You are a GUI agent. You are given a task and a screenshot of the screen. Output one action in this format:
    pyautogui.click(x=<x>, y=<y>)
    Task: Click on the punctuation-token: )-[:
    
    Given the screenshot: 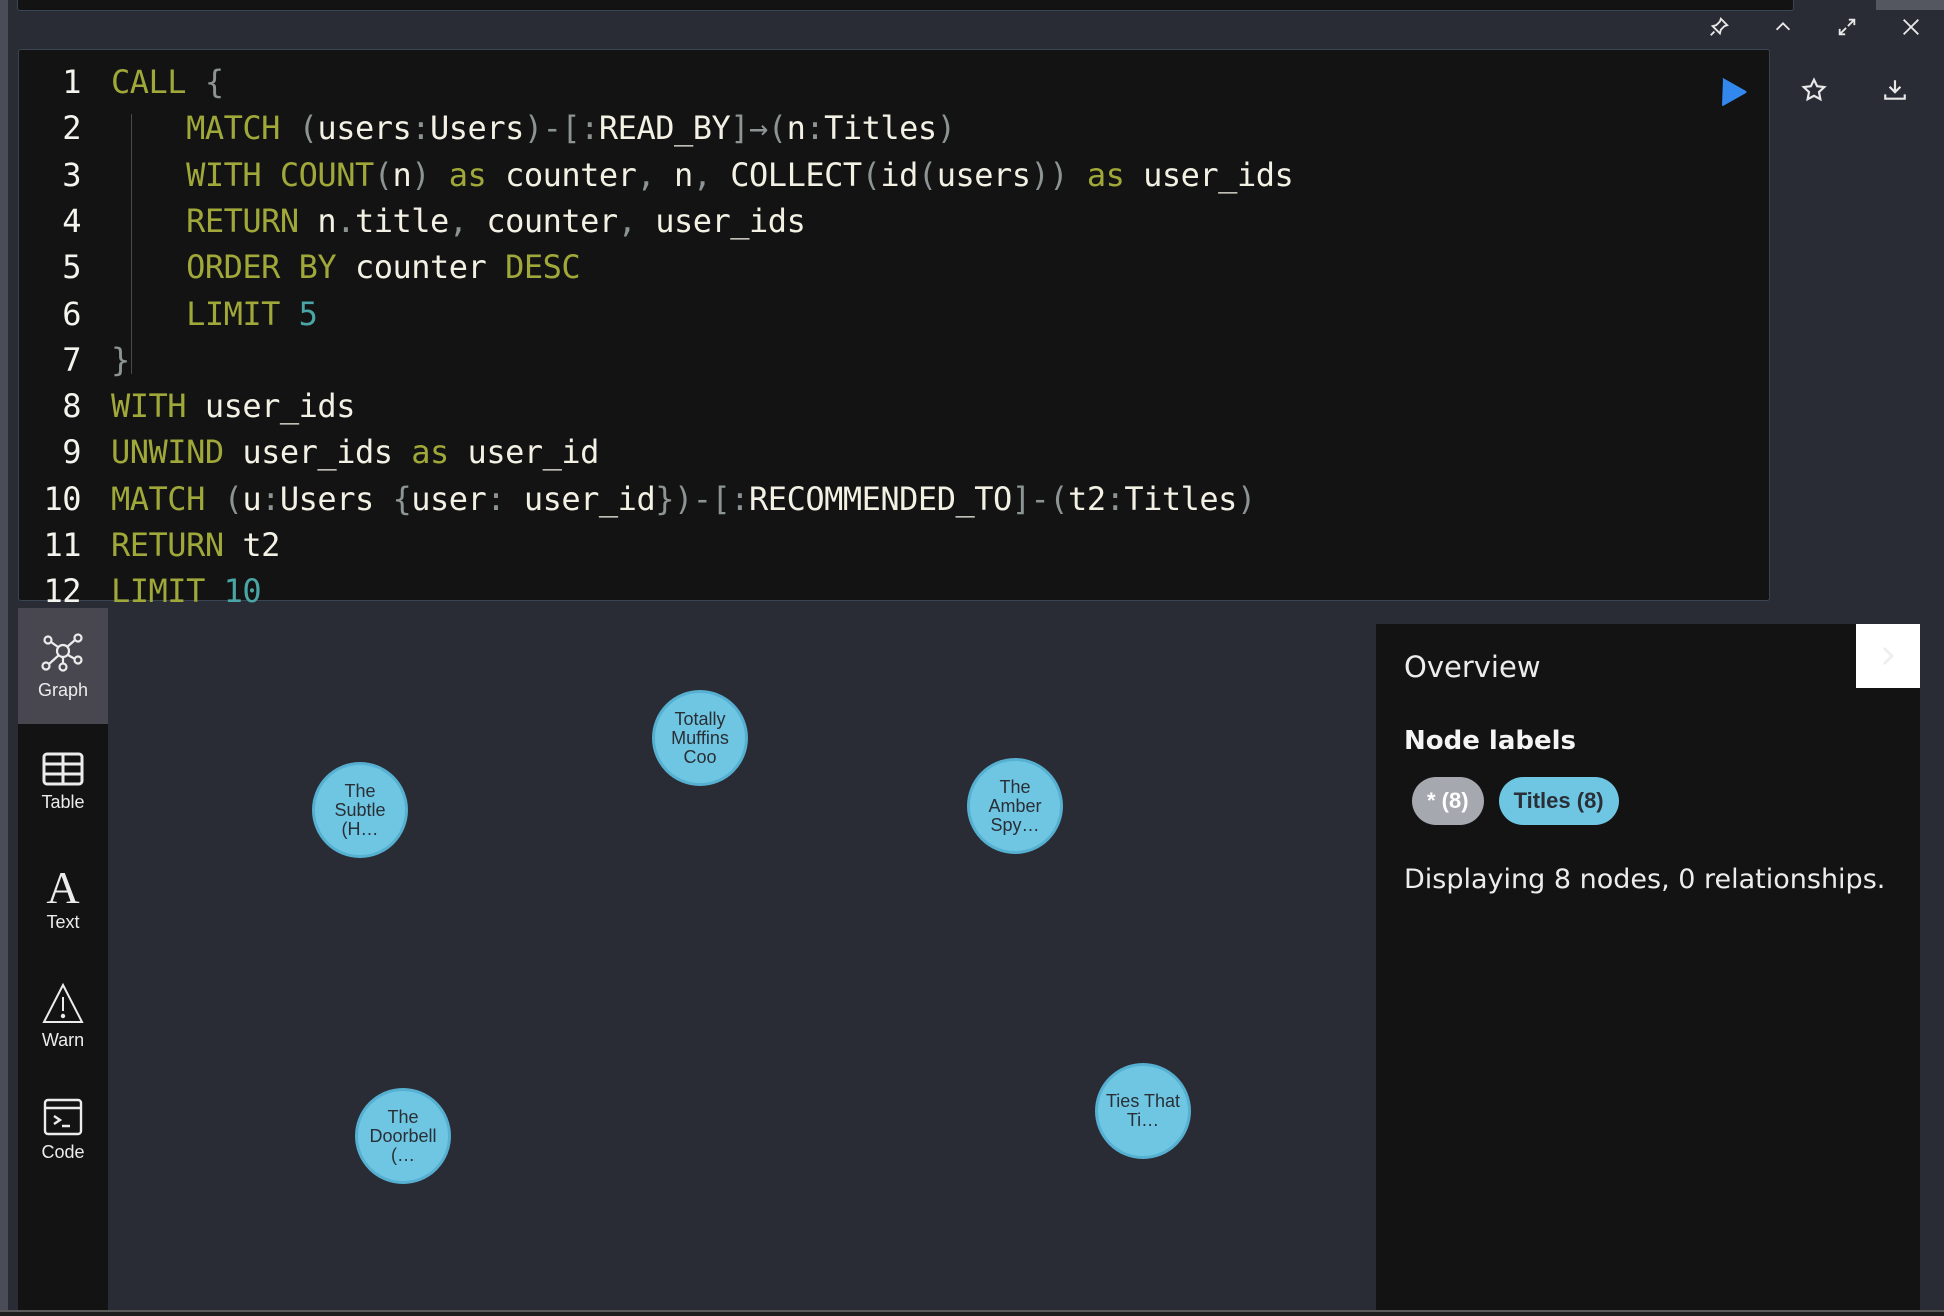 What is the action you would take?
    pyautogui.click(x=561, y=128)
    